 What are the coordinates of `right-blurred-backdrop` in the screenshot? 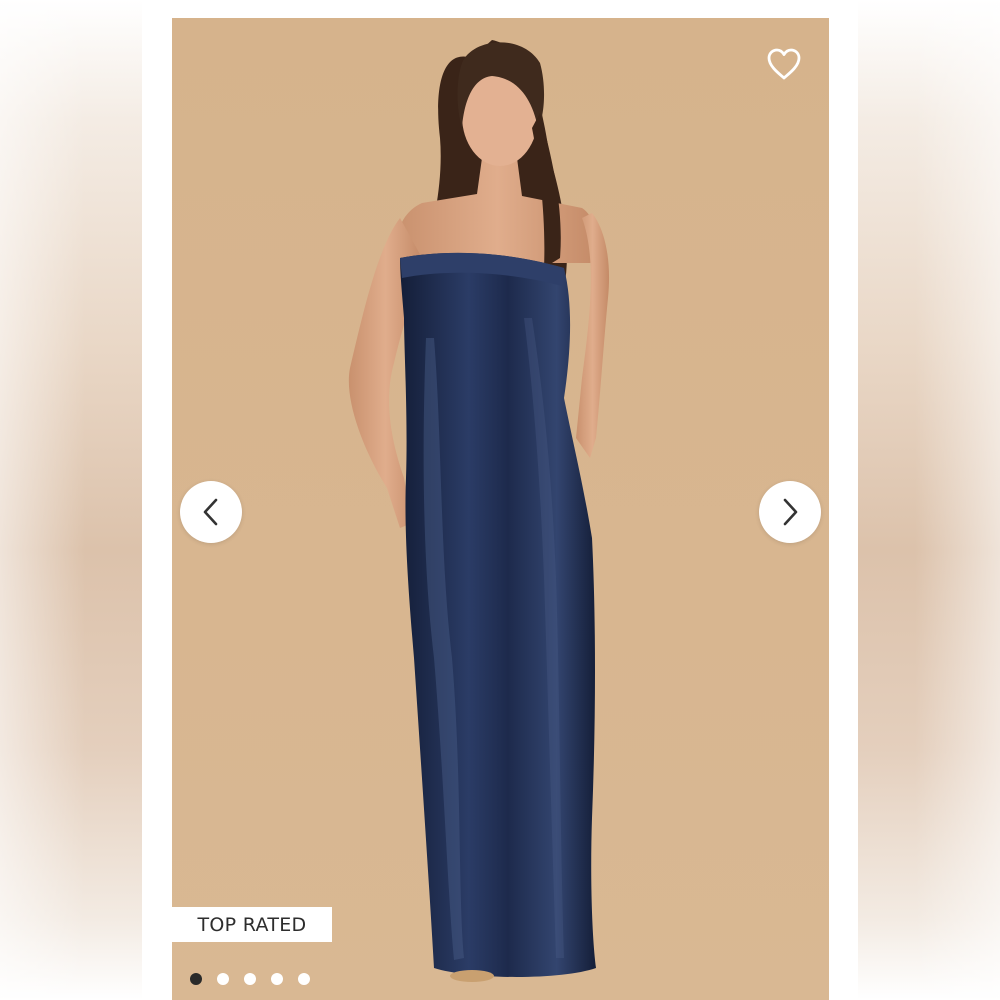 It's located at (929, 500).